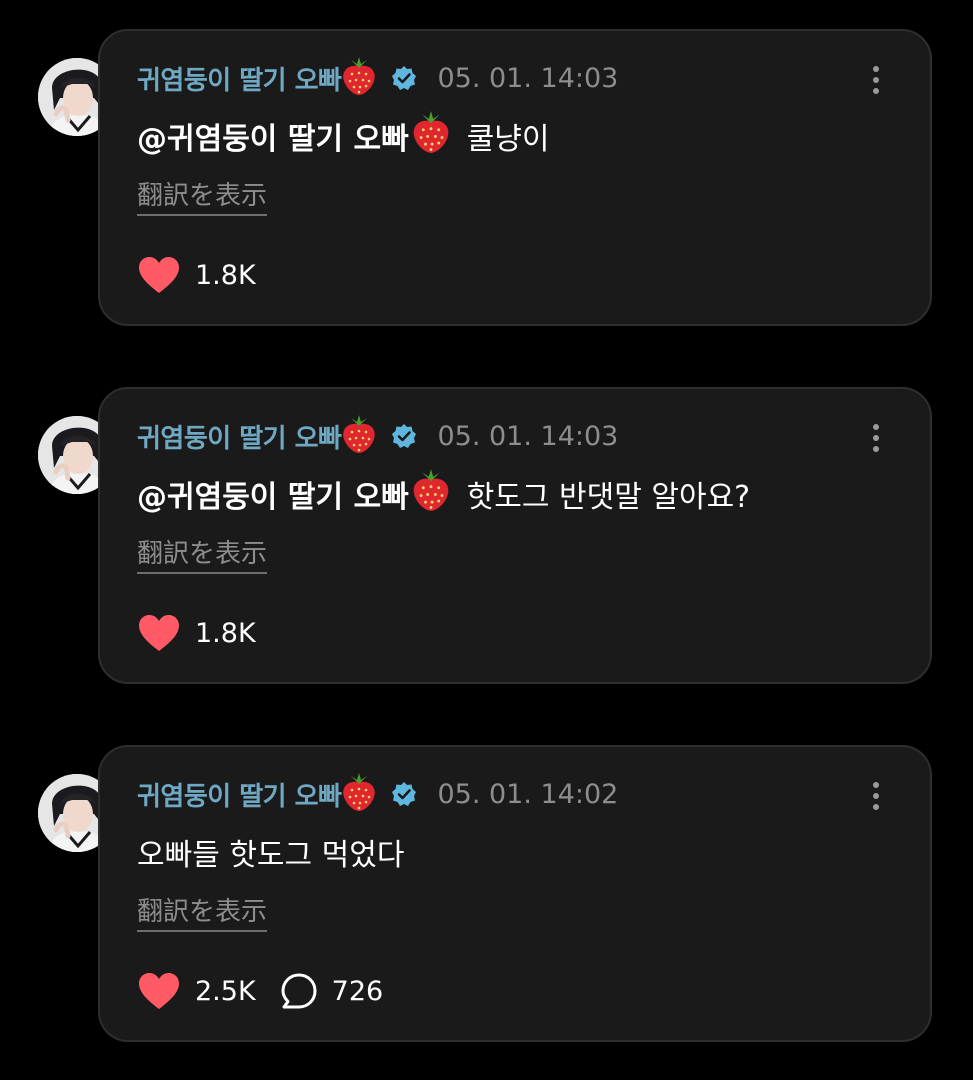 The width and height of the screenshot is (973, 1080). I want to click on post-text: 오빠들 핫도그 먹었다, so click(270, 852).